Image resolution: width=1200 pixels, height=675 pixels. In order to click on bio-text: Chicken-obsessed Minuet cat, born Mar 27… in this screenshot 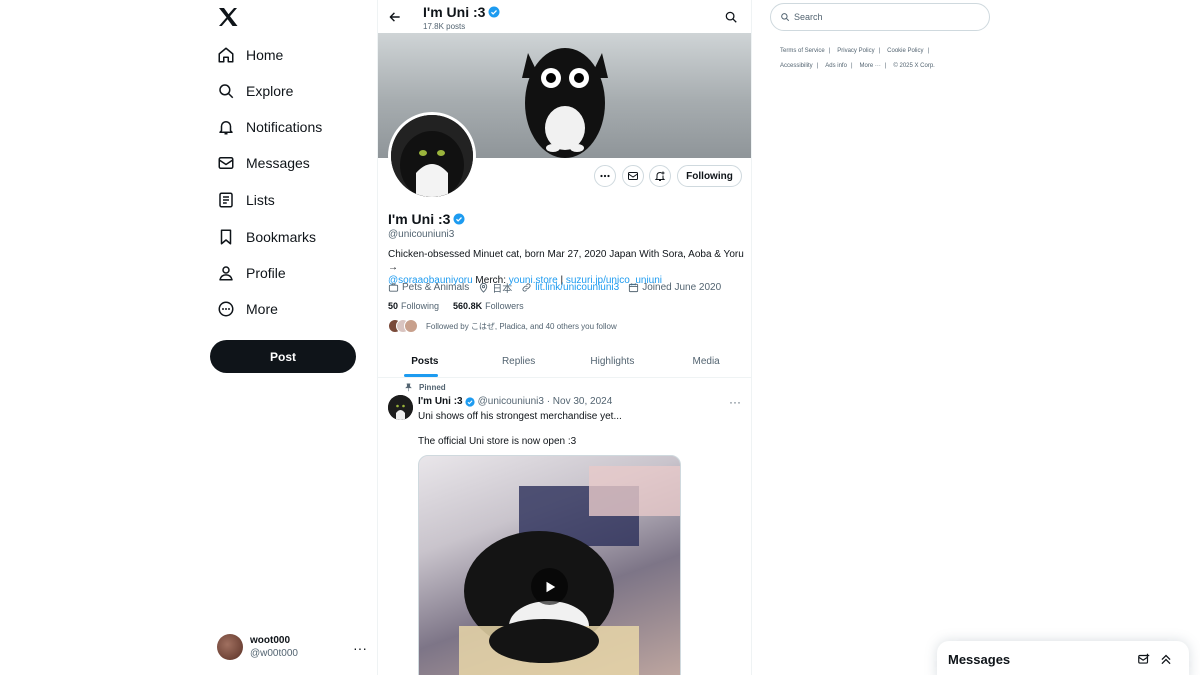, I will do `click(566, 261)`.